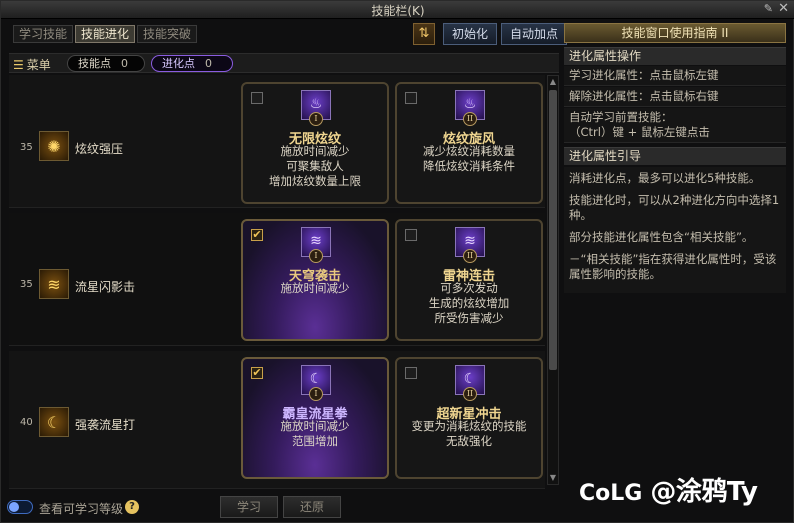  Describe the element at coordinates (611, 493) in the screenshot. I see `watermark-logo: CoLG` at that location.